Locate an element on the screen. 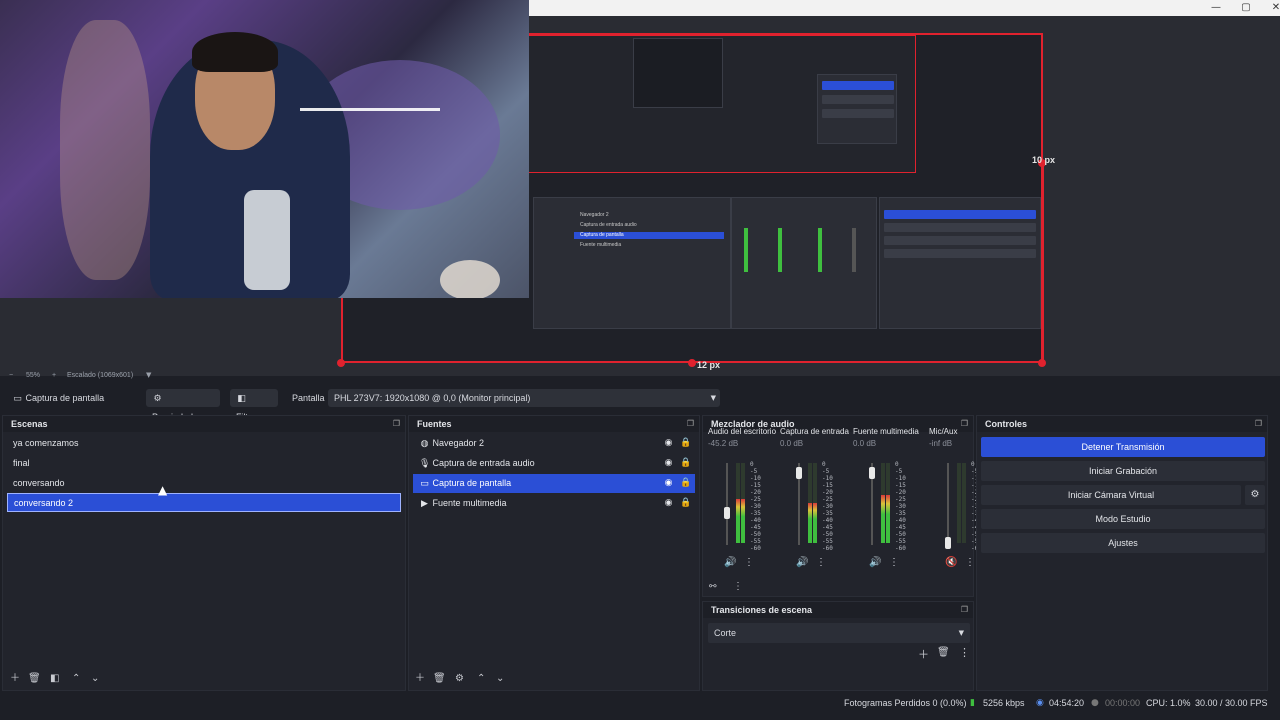  zoom-out-button: − is located at coordinates (11, 375).